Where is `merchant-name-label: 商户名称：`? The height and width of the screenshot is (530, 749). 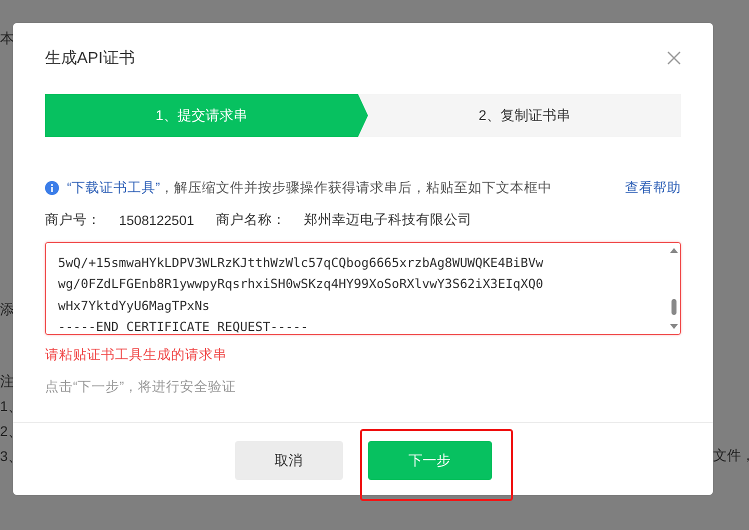 merchant-name-label: 商户名称： is located at coordinates (251, 220).